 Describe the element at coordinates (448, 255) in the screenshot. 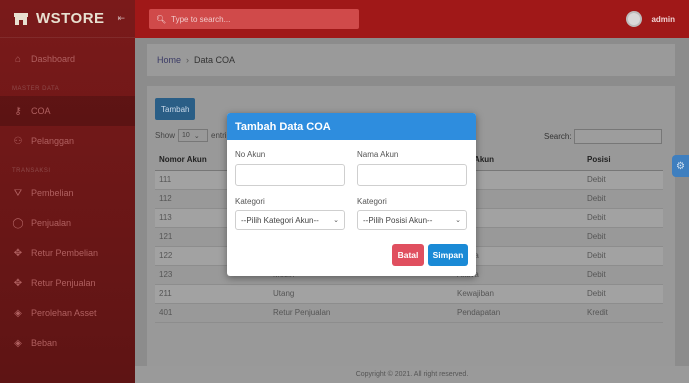

I see `save-button: Simpan` at that location.